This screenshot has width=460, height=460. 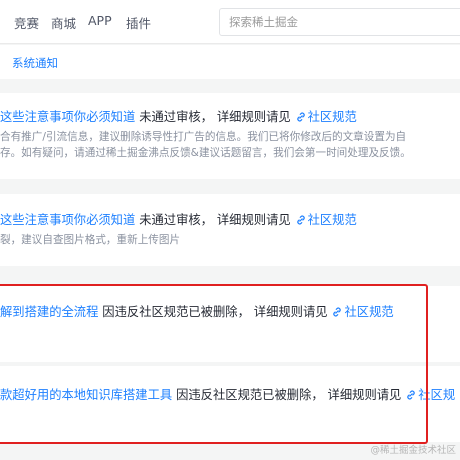 What do you see at coordinates (138, 22) in the screenshot?
I see `nav-item-plugins: 插件` at bounding box center [138, 22].